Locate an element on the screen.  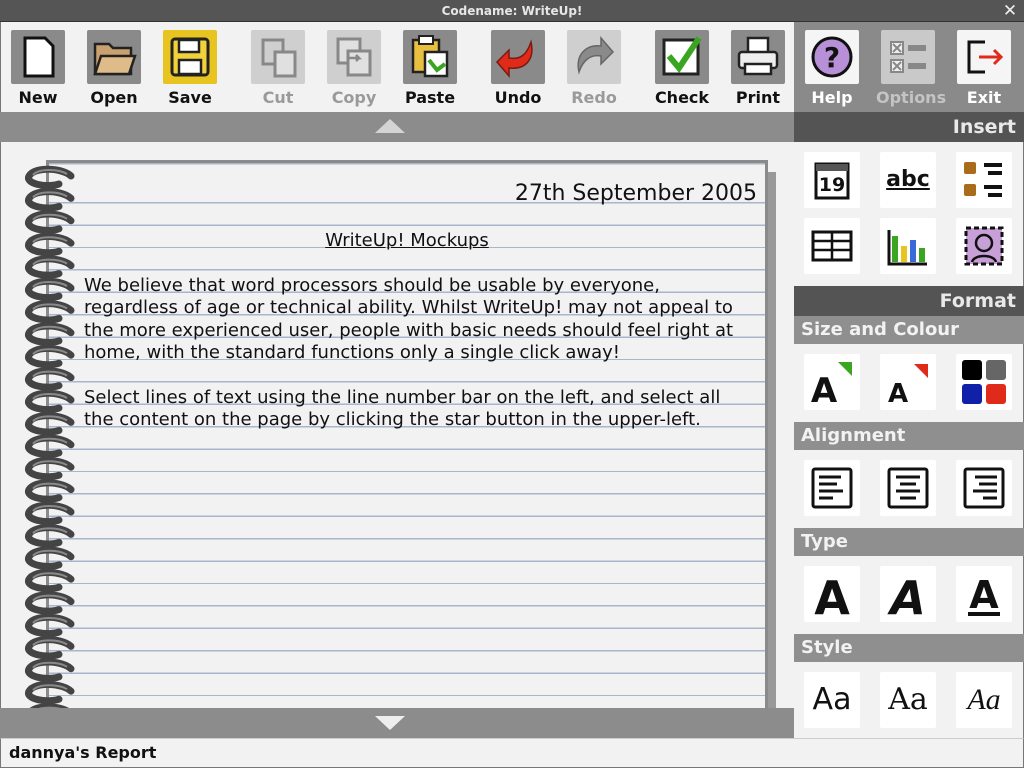
style-serif-button: Aa is located at coordinates (908, 700).